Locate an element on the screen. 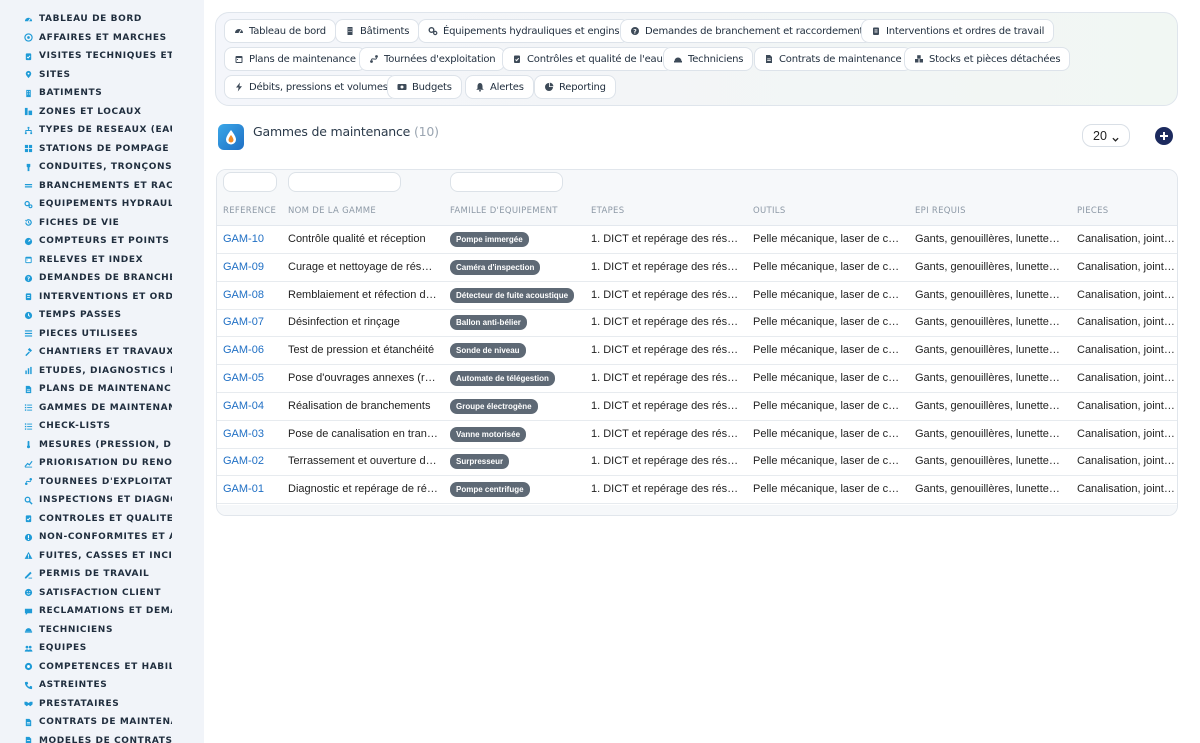  sidebar-item-reclamations-et-dema: Réclamations et dema is located at coordinates (114, 611).